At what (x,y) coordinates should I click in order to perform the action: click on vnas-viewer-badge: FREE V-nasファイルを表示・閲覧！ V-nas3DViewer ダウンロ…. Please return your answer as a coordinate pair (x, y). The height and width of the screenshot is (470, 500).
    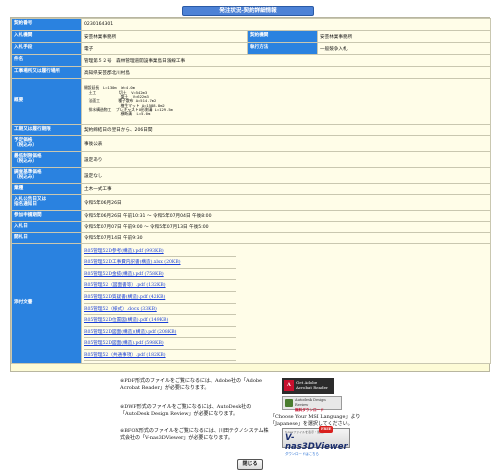
    Looking at the image, I should click on (316, 441).